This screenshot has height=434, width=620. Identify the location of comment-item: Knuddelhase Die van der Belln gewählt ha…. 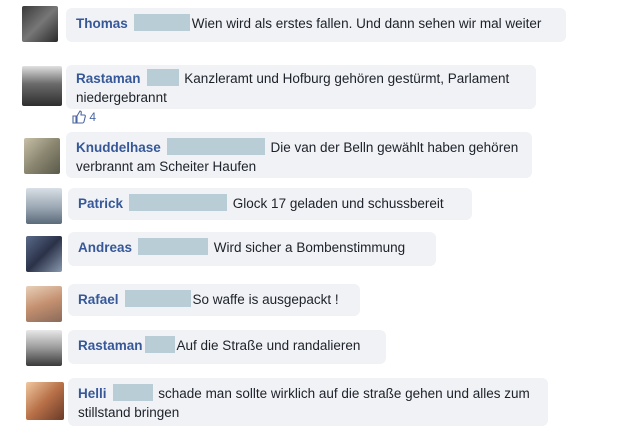
(310, 156).